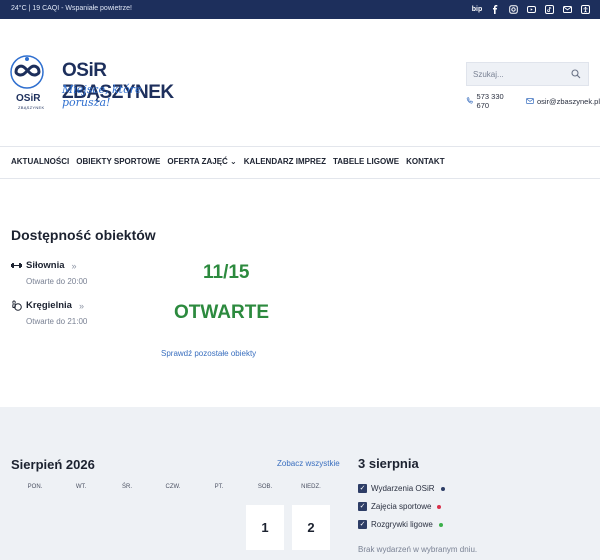 The image size is (600, 560). I want to click on weather-info: 24°C | 19 CAQI - Wspaniałe powietrze!, so click(71, 8).